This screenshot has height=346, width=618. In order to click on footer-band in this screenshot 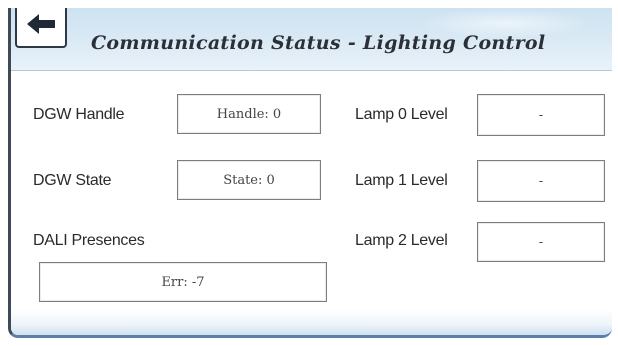, I will do `click(311, 322)`.